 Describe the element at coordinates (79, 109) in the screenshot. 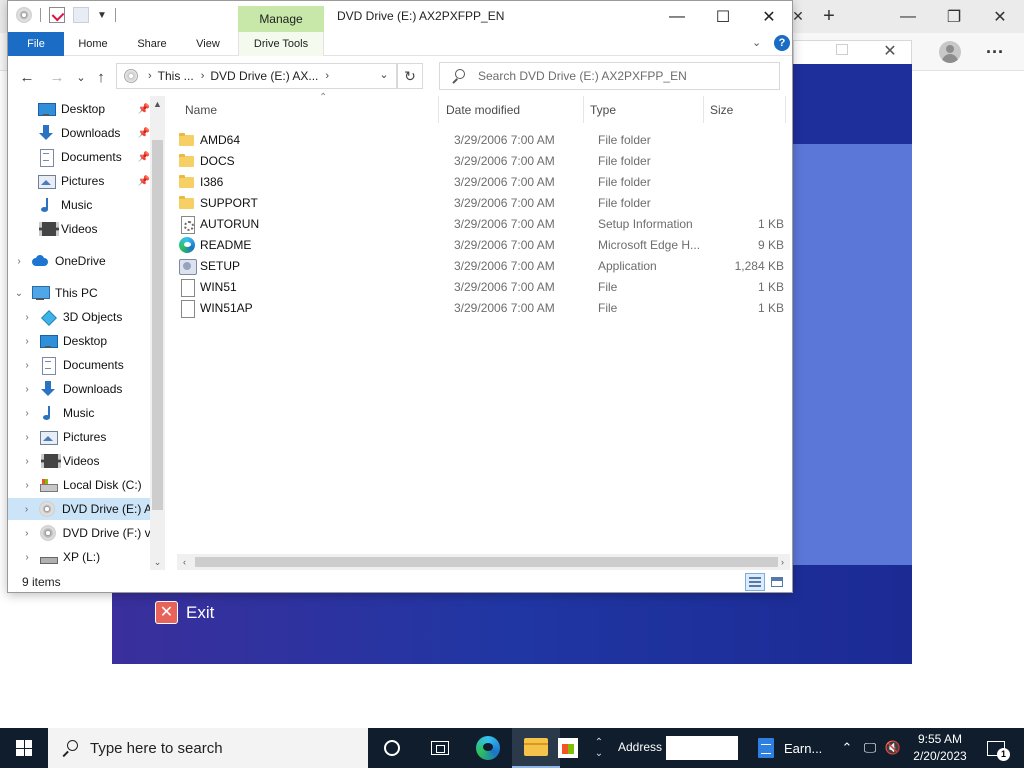

I see `sidebar-item-desktop: Desktop 📌` at that location.